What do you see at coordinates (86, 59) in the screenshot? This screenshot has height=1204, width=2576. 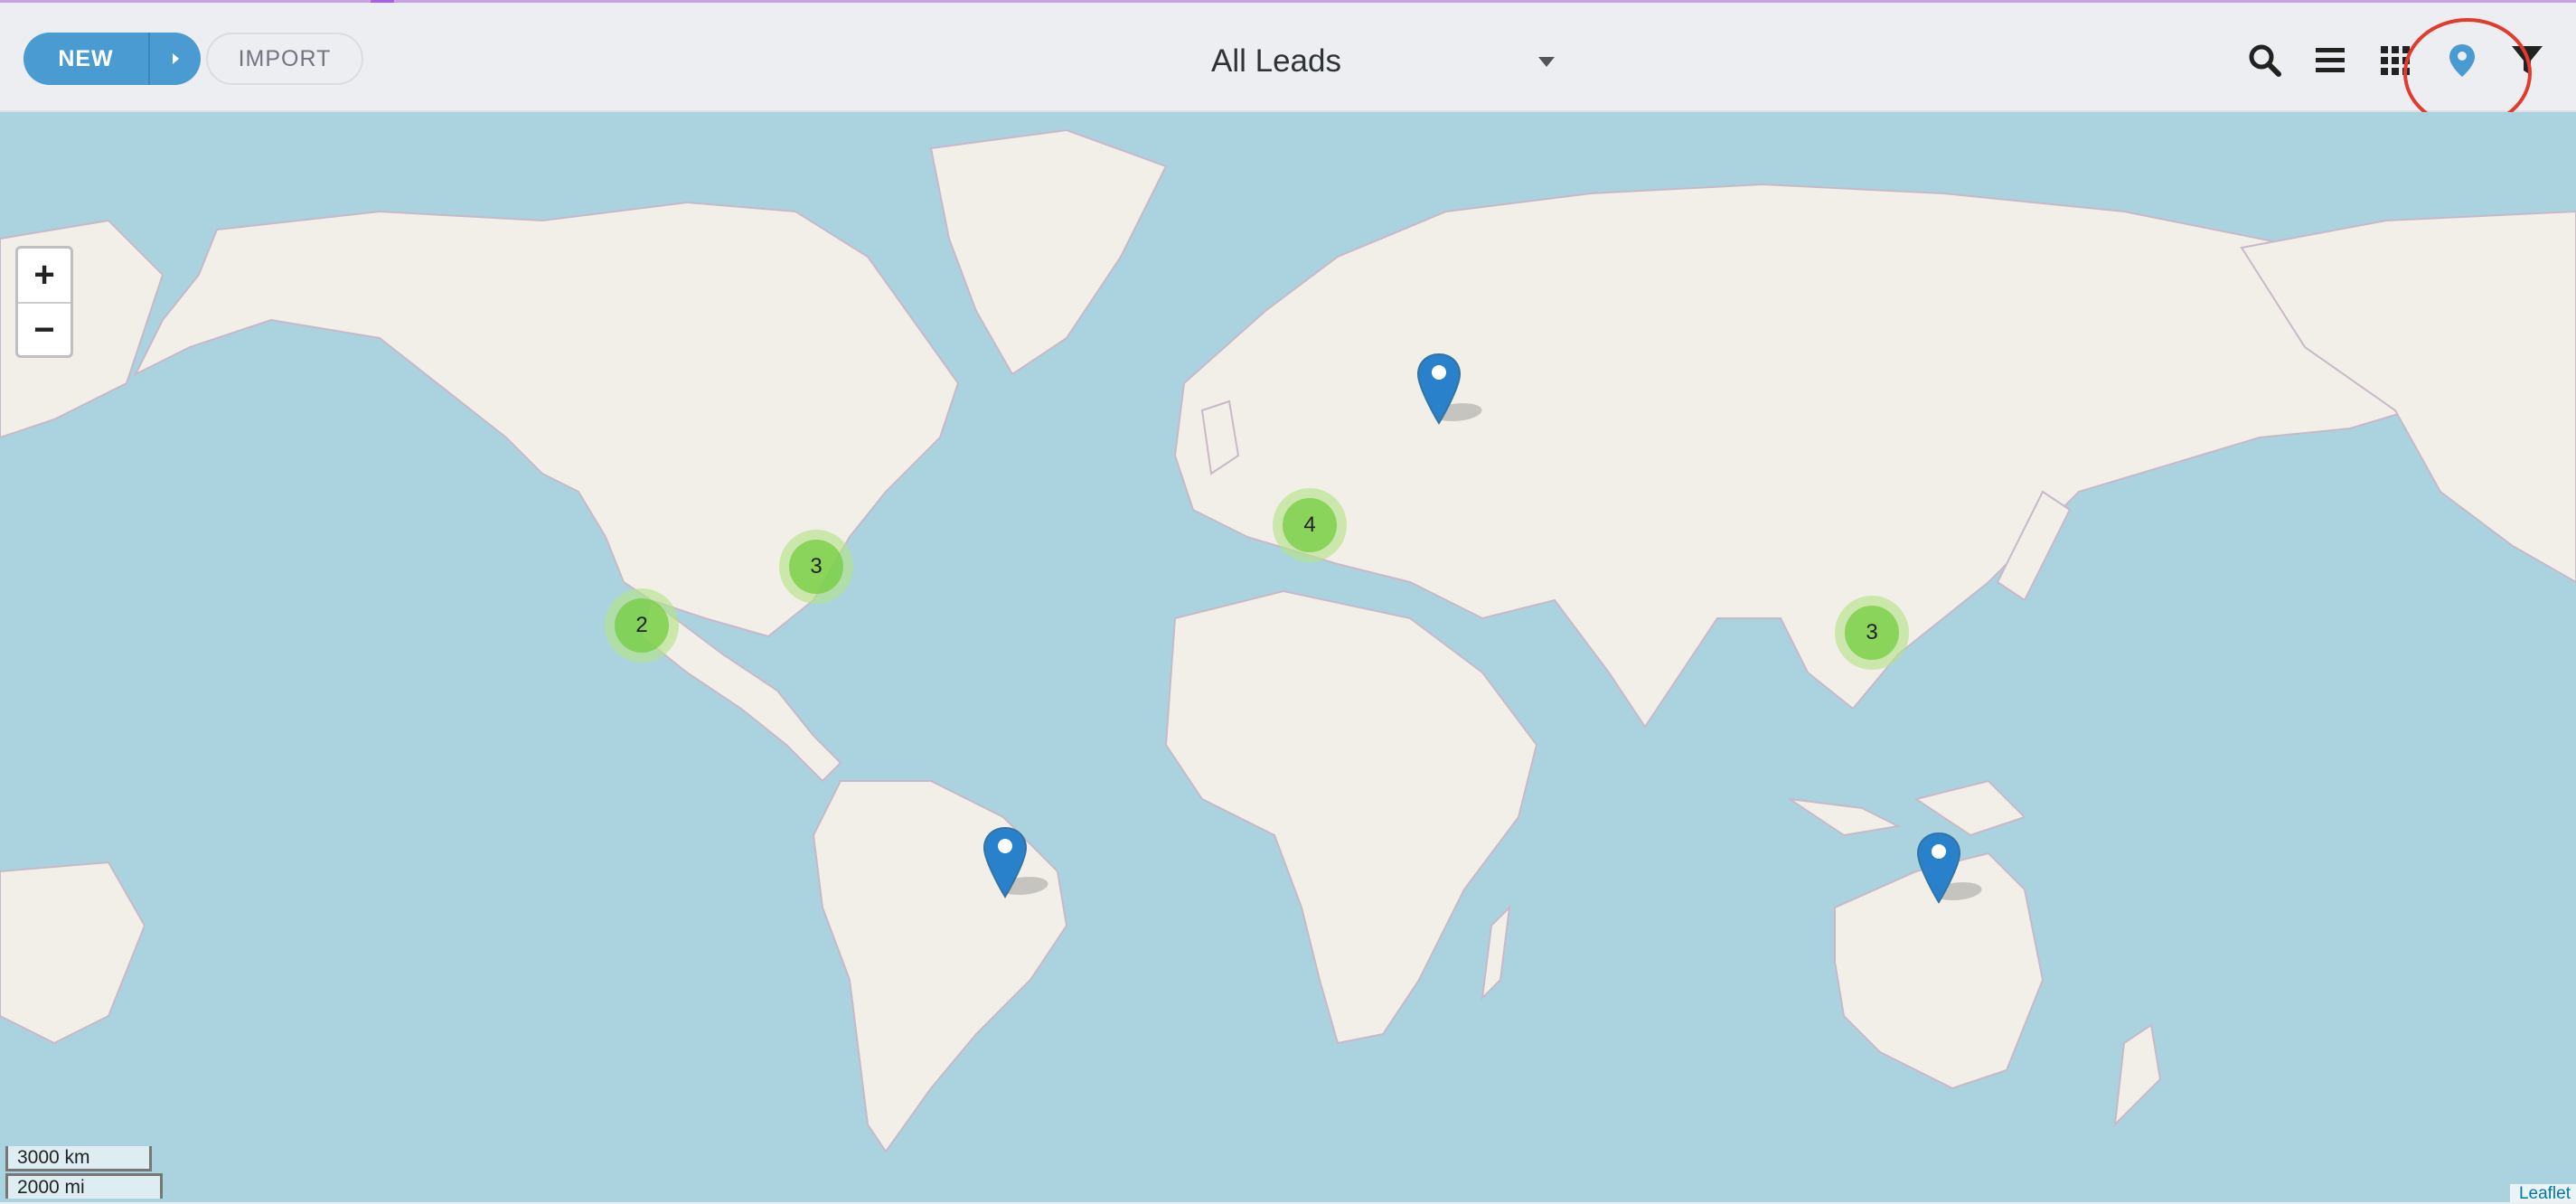 I see `new-button: NEW` at bounding box center [86, 59].